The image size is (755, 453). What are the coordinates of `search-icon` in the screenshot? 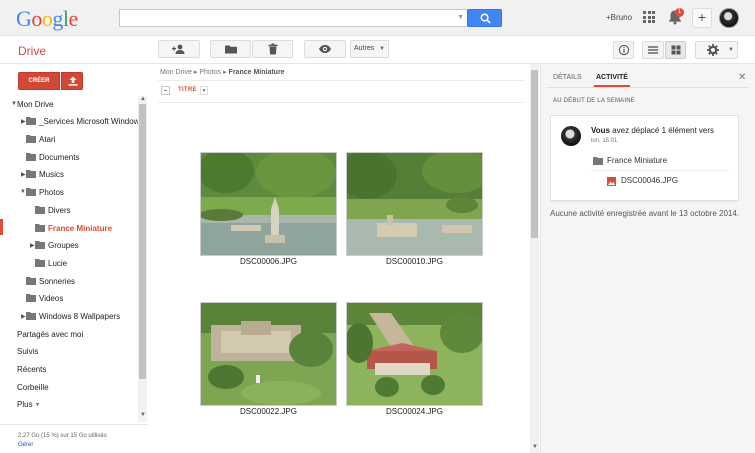 It's located at (485, 18).